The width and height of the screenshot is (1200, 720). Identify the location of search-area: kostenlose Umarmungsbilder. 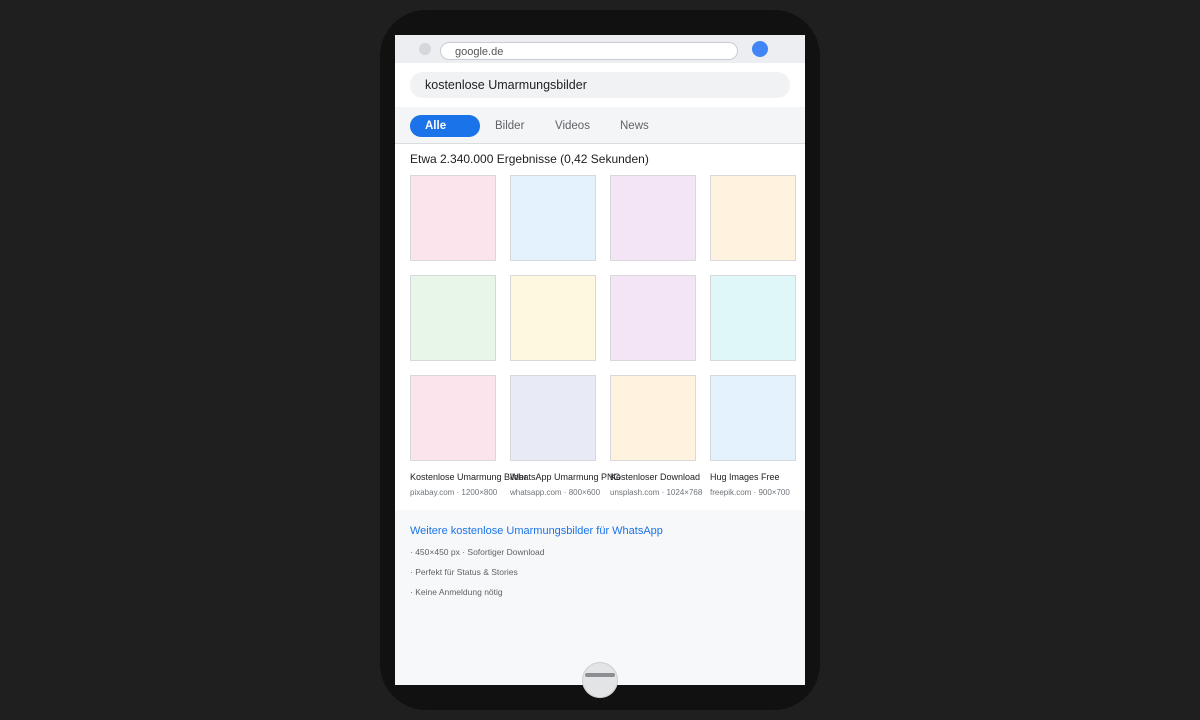
(600, 85).